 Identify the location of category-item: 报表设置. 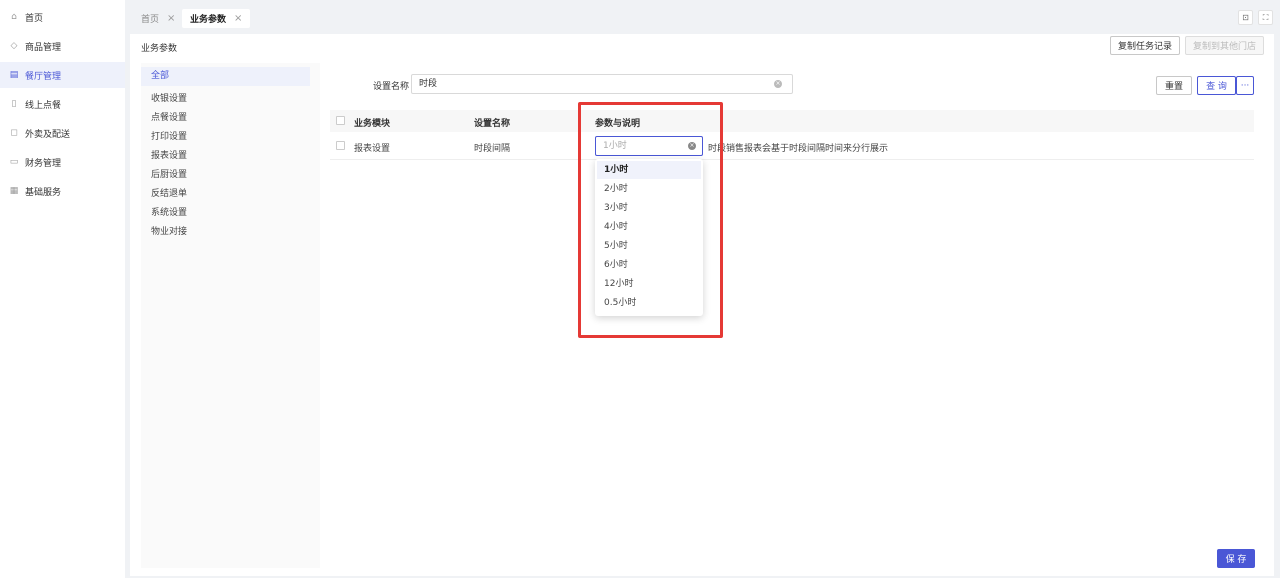
(169, 154).